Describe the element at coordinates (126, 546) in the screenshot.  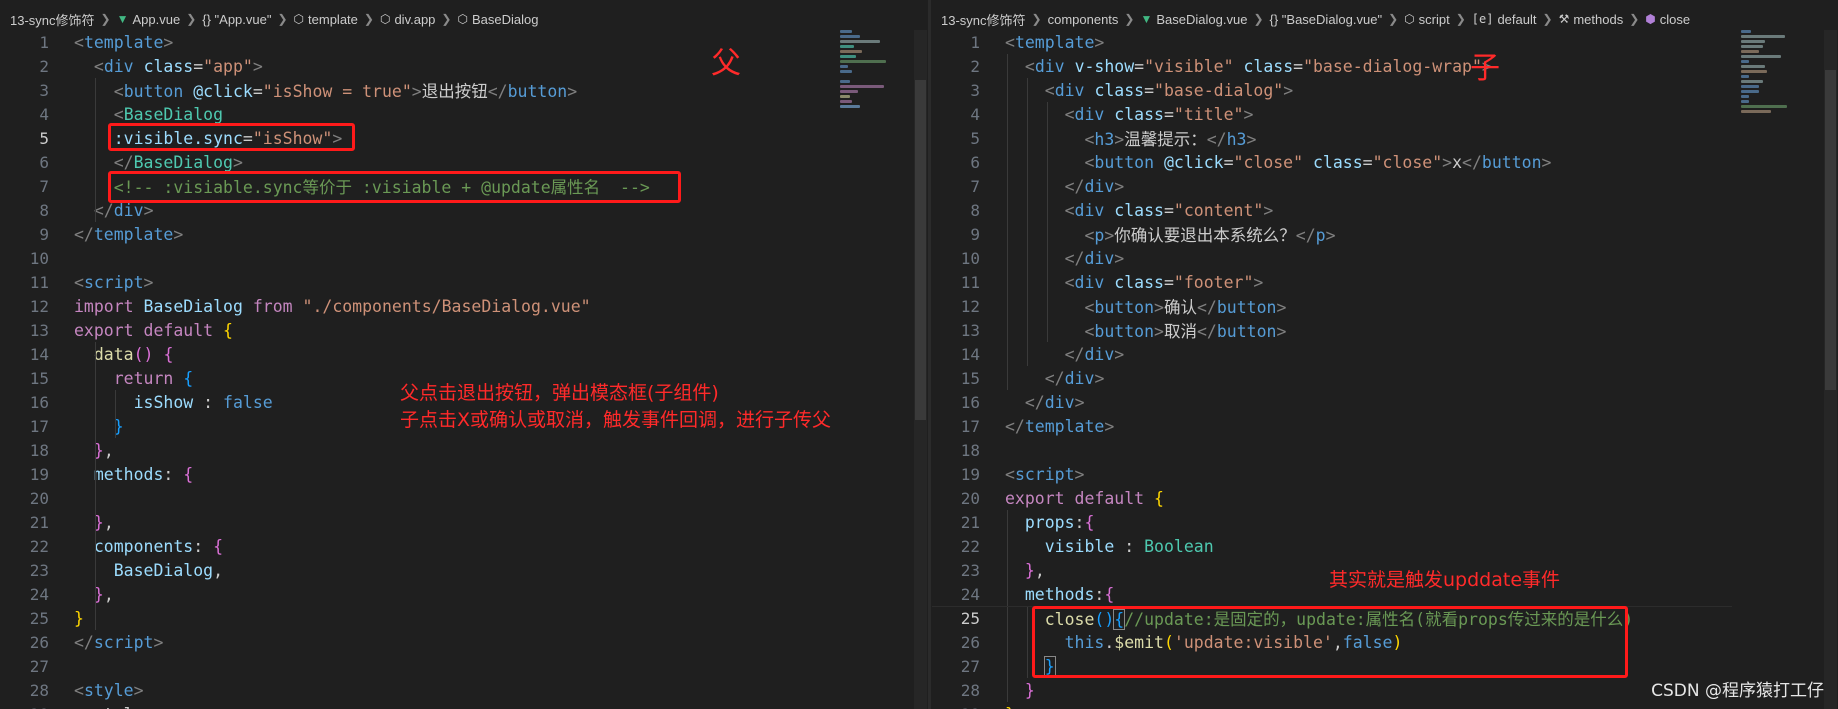
I see `code-line: 22 components: {` at that location.